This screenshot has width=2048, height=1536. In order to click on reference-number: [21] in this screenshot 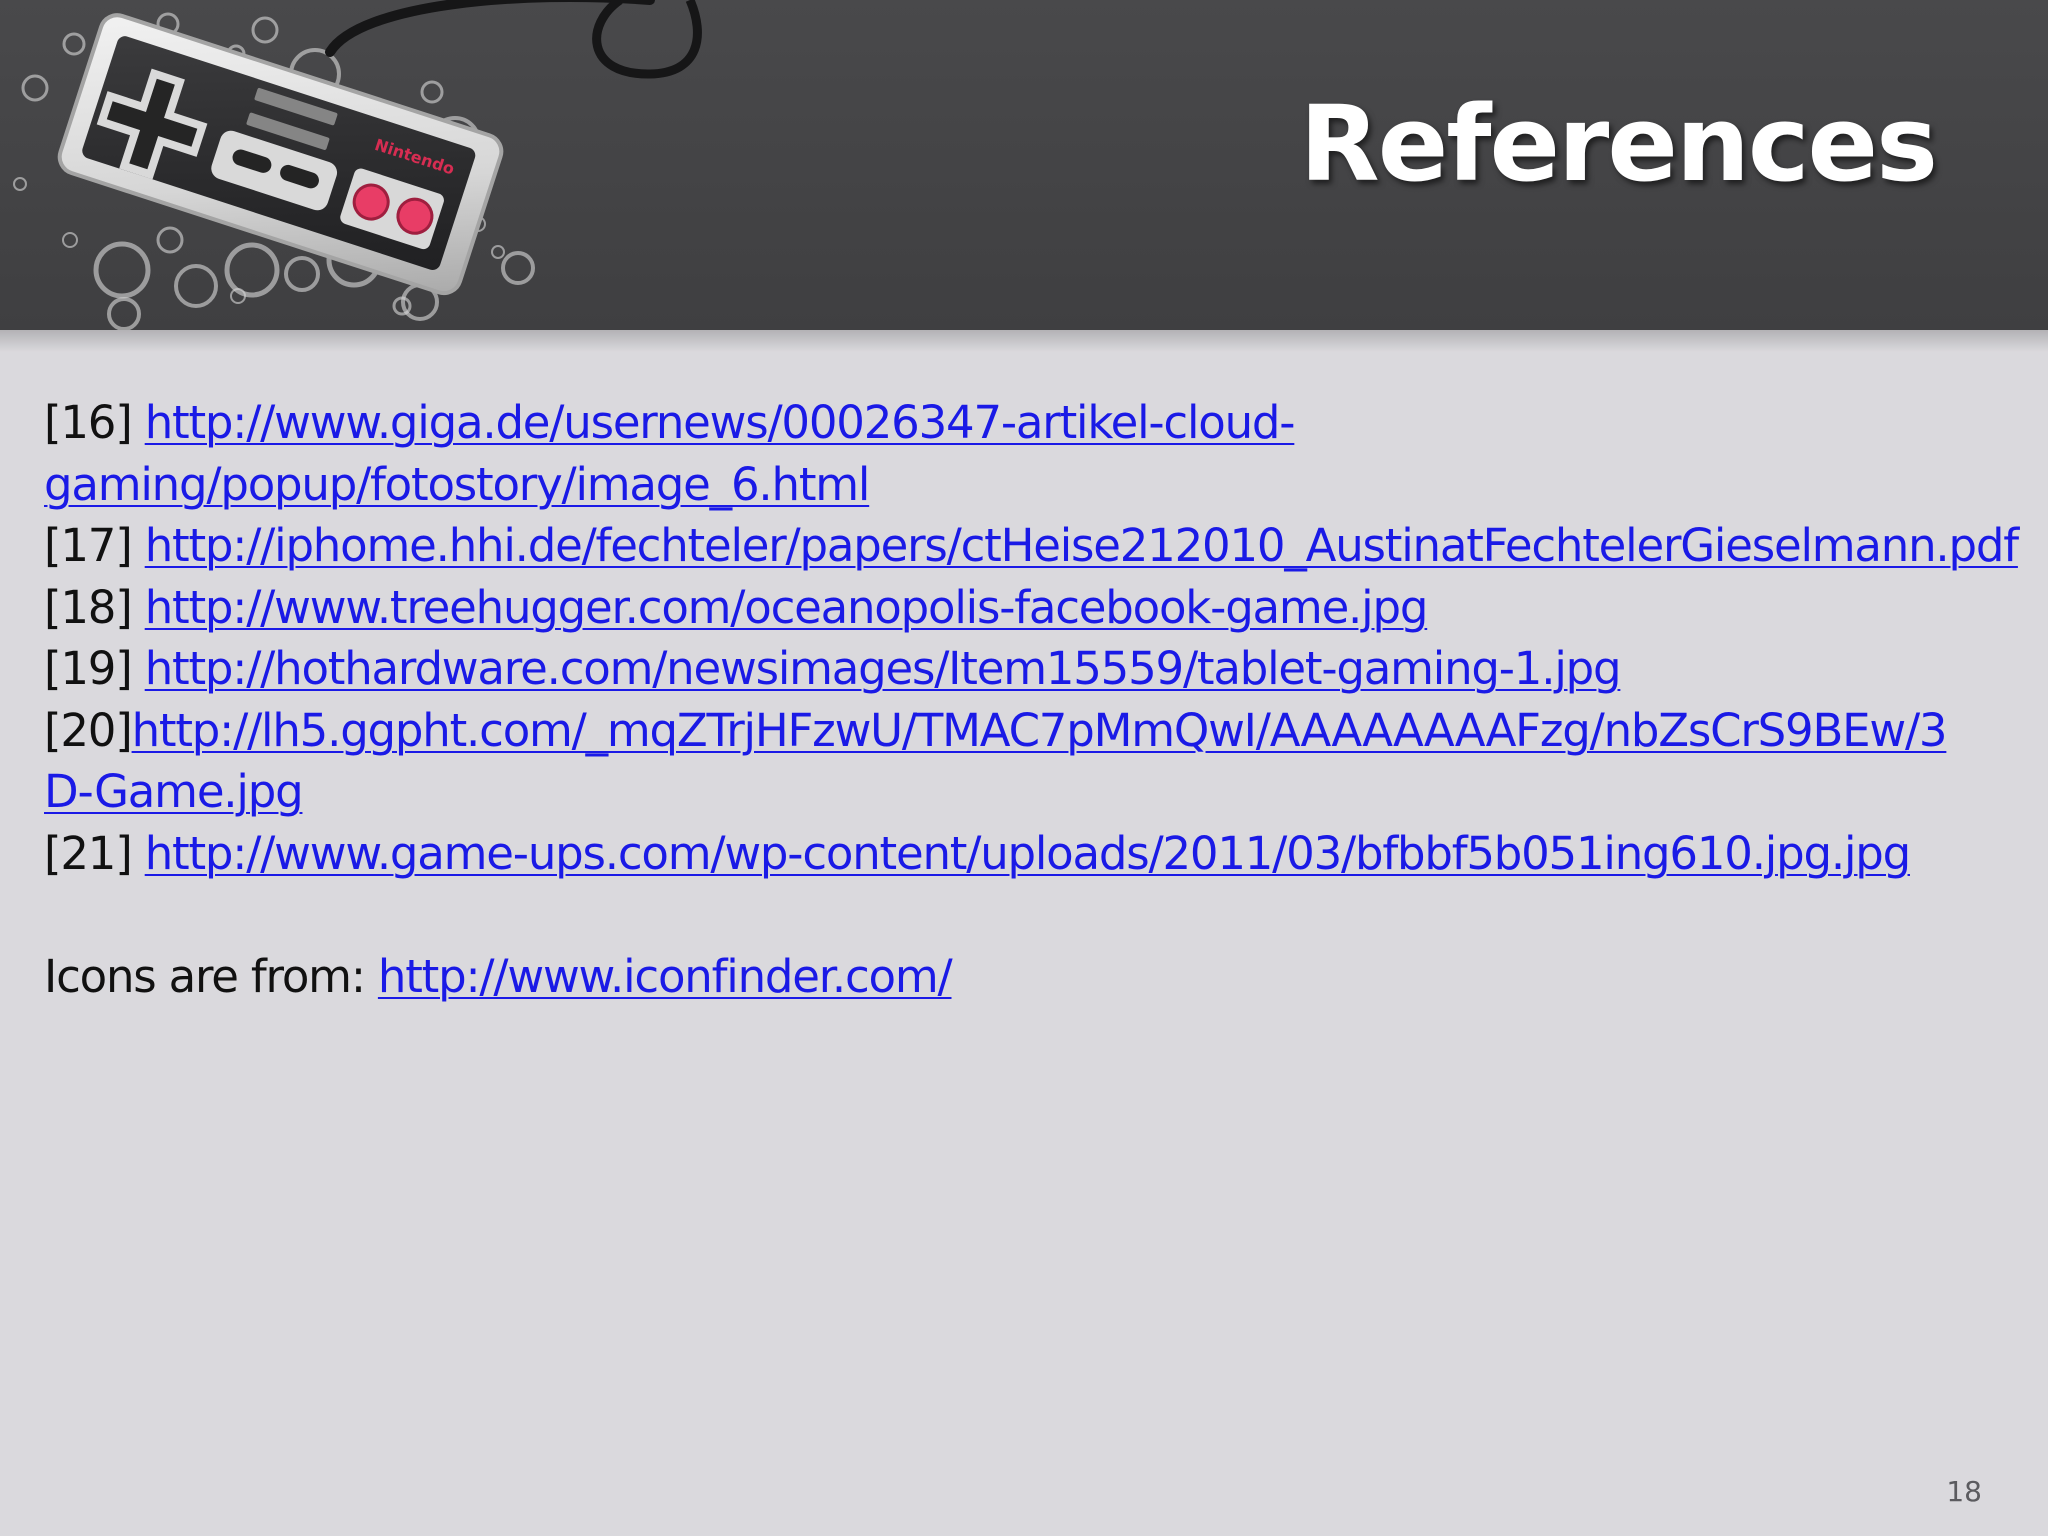, I will do `click(94, 853)`.